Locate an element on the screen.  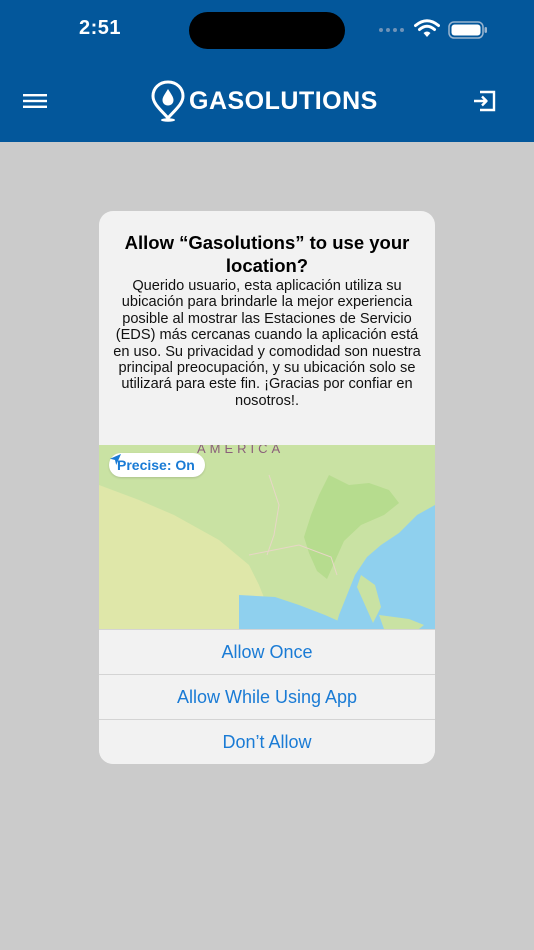
app-header: 2:51 GASOLUTIONS is located at coordinates (267, 71).